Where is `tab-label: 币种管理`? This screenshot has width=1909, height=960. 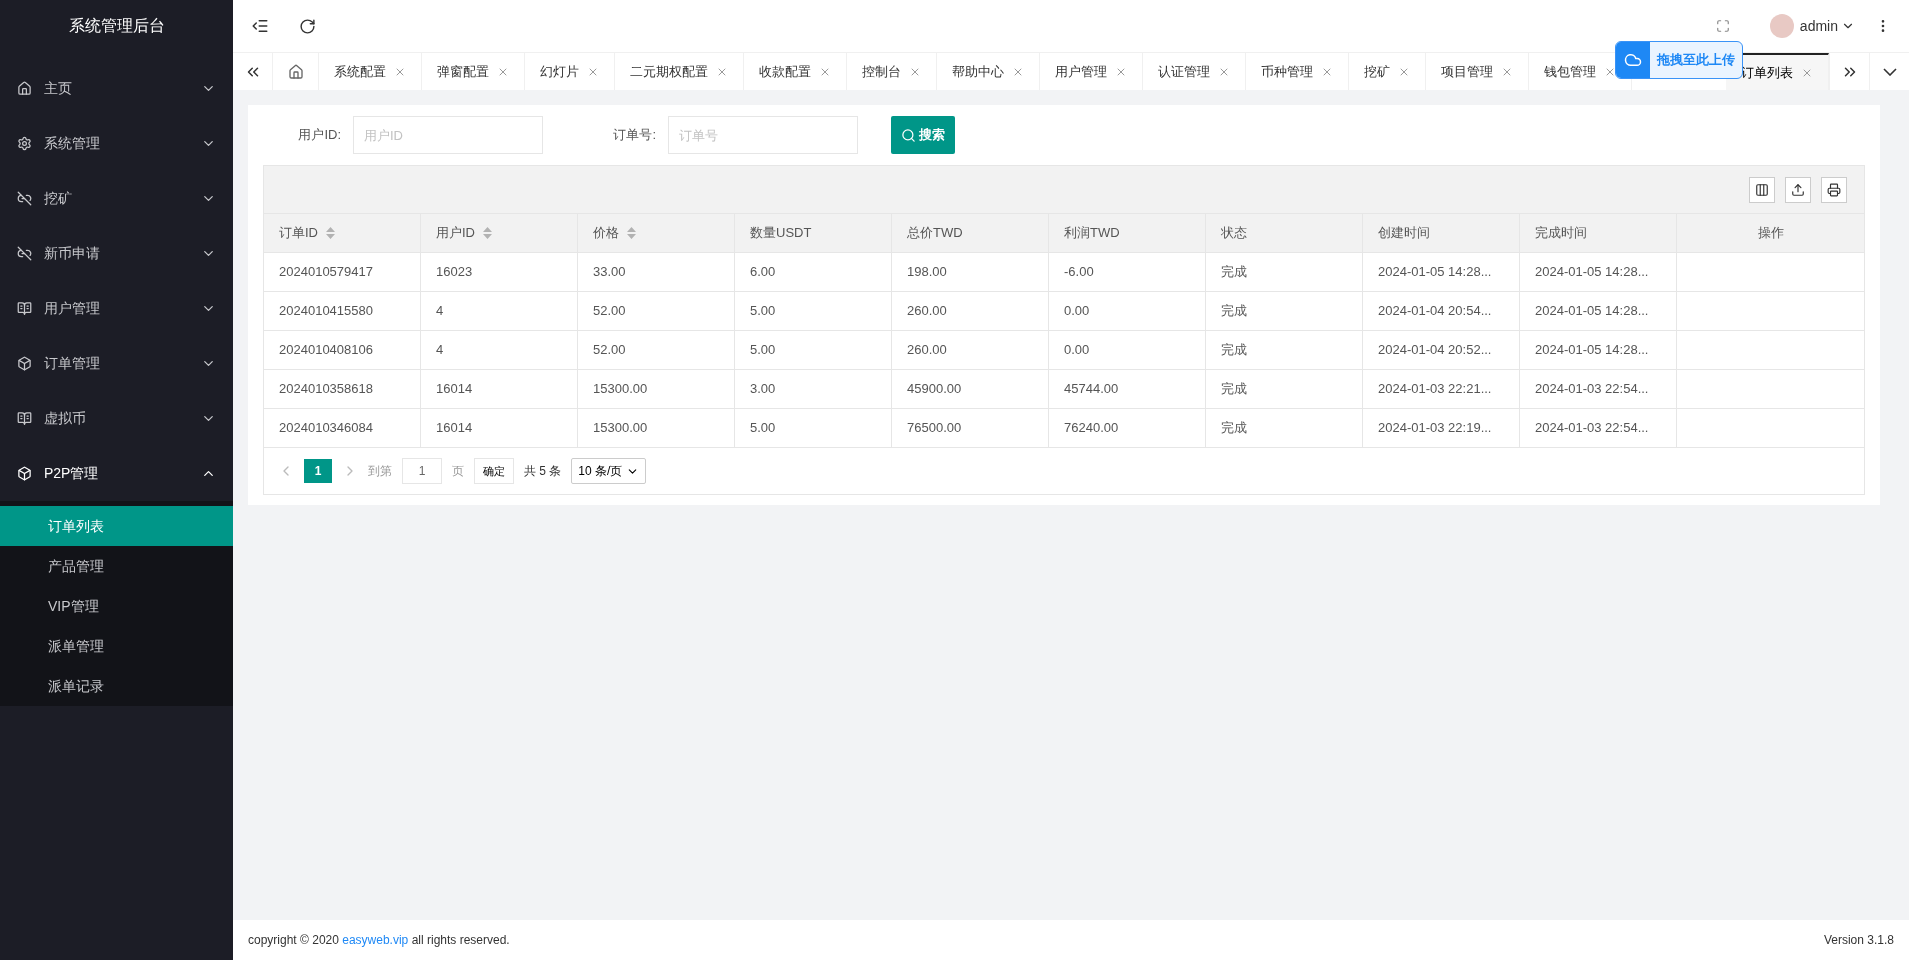 tab-label: 币种管理 is located at coordinates (1287, 71).